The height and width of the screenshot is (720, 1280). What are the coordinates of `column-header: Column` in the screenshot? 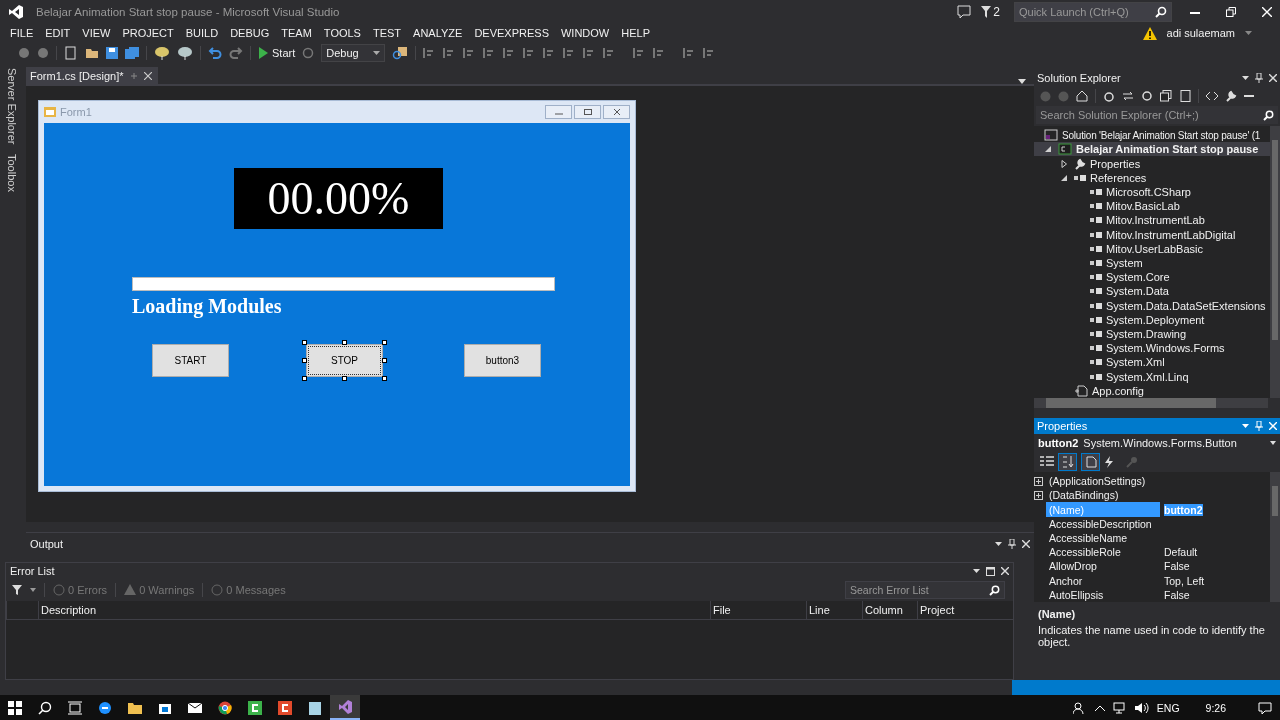 It's located at (889, 610).